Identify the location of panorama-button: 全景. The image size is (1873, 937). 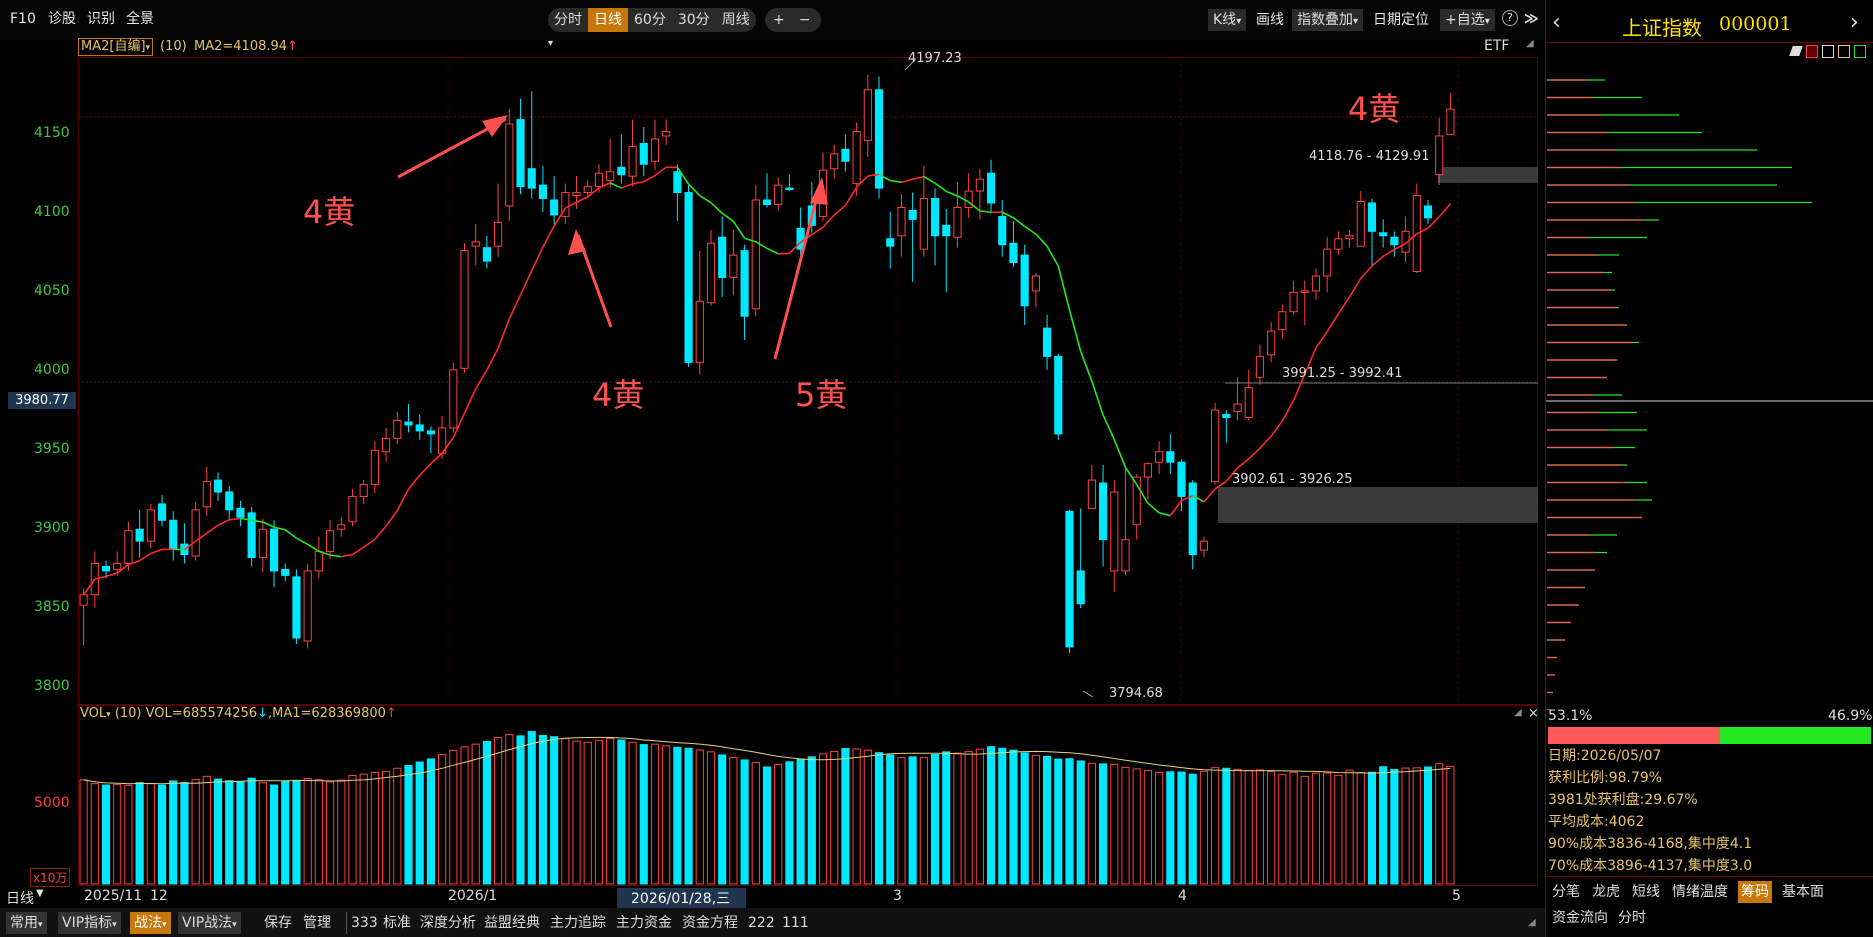
(140, 19).